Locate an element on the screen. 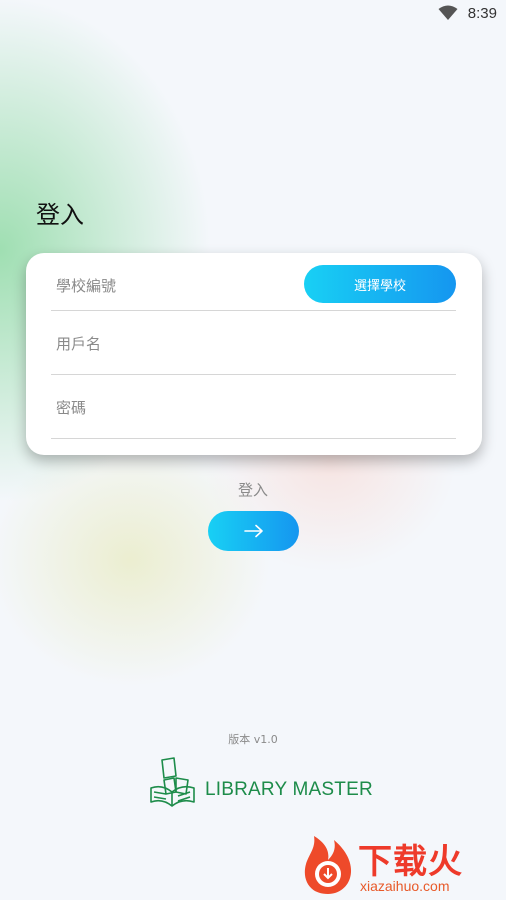  login-label: 登入 is located at coordinates (252, 490).